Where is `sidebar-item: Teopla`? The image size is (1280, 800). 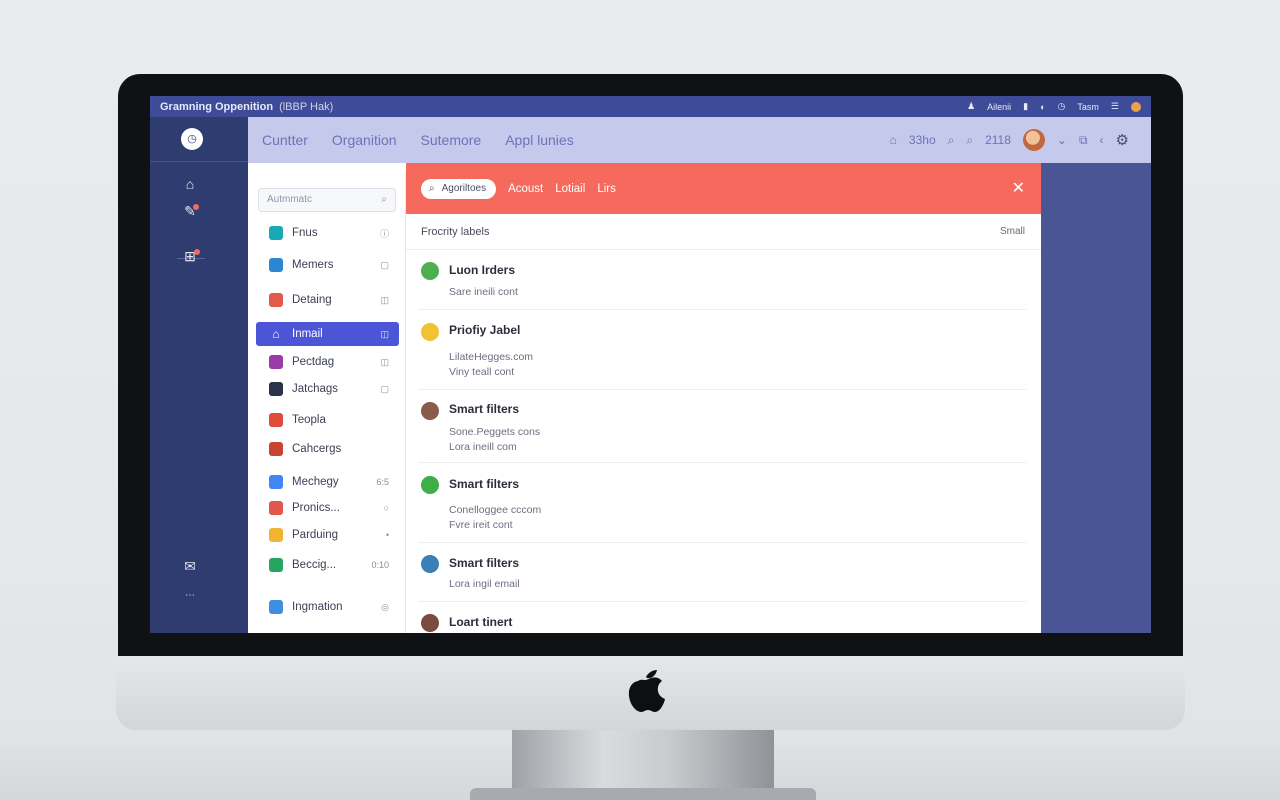
sidebar-item: Teopla is located at coordinates (327, 420).